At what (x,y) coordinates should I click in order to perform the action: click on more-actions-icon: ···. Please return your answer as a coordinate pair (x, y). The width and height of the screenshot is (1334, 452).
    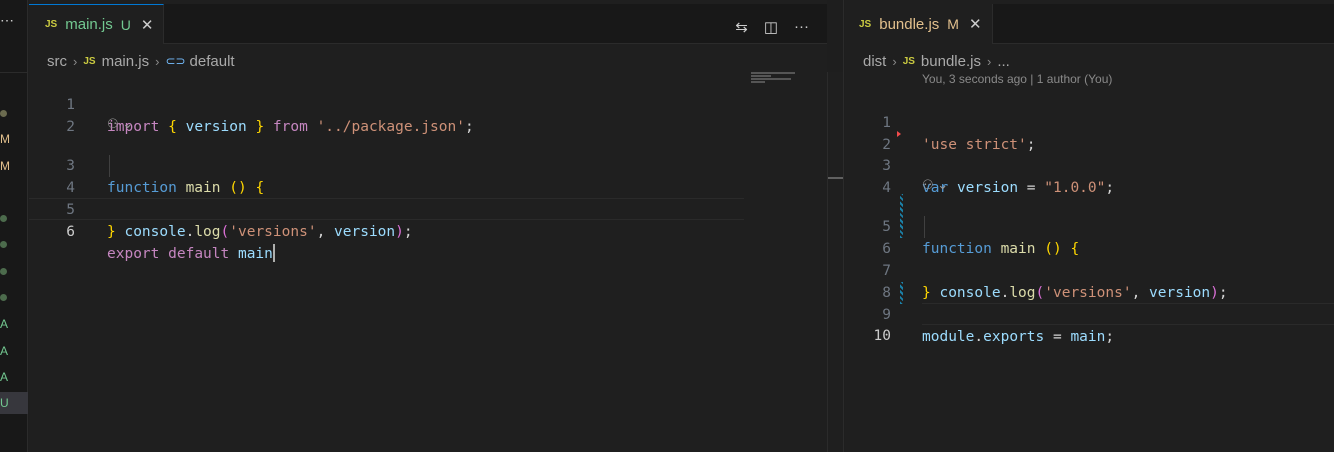
    Looking at the image, I should click on (801, 27).